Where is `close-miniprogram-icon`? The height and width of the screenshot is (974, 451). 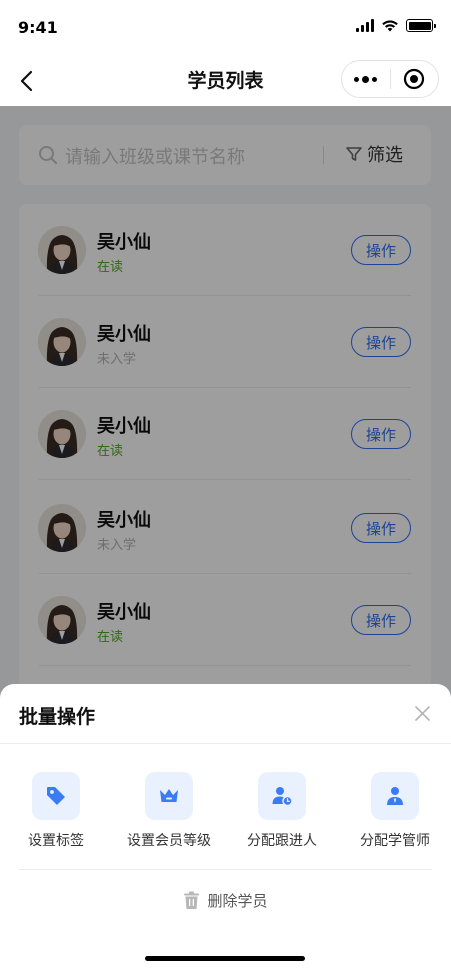 close-miniprogram-icon is located at coordinates (414, 79).